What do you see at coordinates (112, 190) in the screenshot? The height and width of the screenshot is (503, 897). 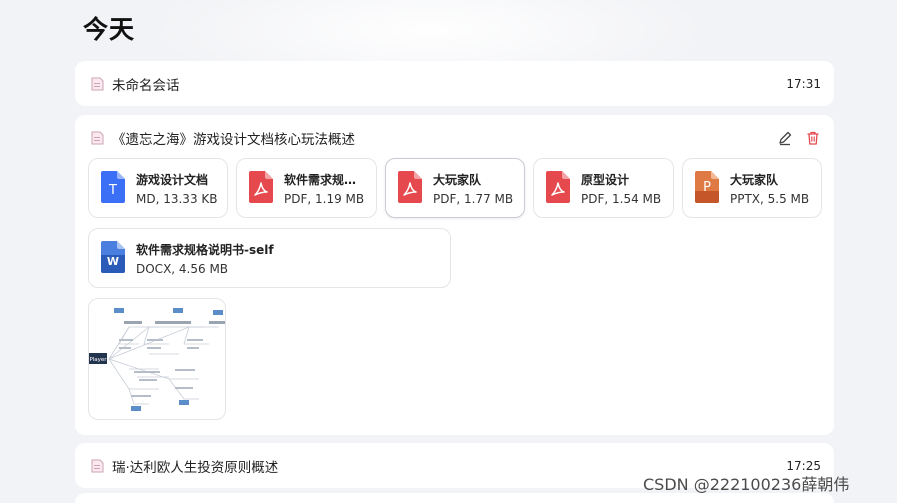 I see `svg-text: T` at bounding box center [112, 190].